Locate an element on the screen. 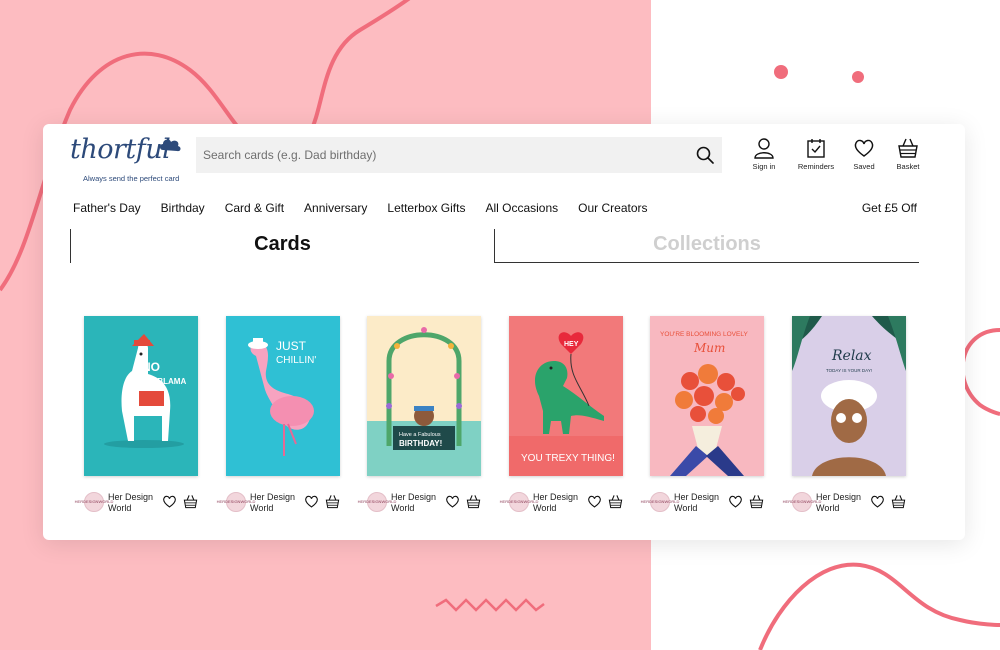  search-button is located at coordinates (705, 155).